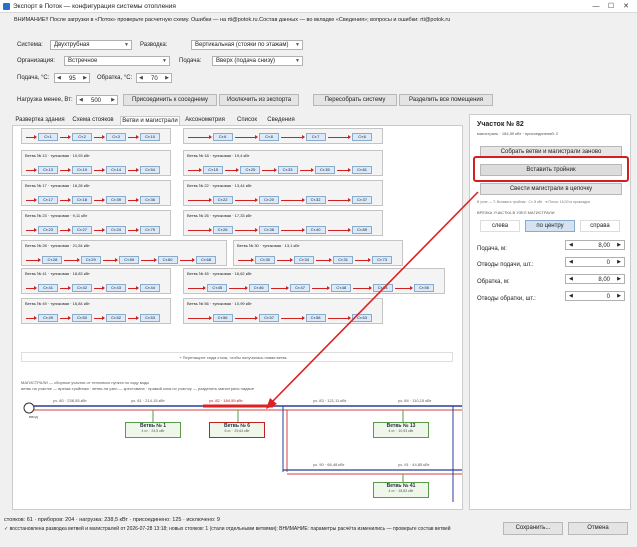 The height and width of the screenshot is (547, 637). What do you see at coordinates (52, 260) in the screenshot?
I see `riser-chip: Ст.28` at bounding box center [52, 260].